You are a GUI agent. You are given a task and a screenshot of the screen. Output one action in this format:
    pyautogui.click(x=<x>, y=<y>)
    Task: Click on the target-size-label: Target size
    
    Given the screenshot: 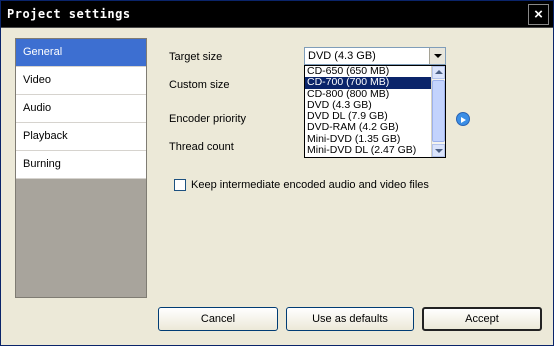 What is the action you would take?
    pyautogui.click(x=196, y=57)
    